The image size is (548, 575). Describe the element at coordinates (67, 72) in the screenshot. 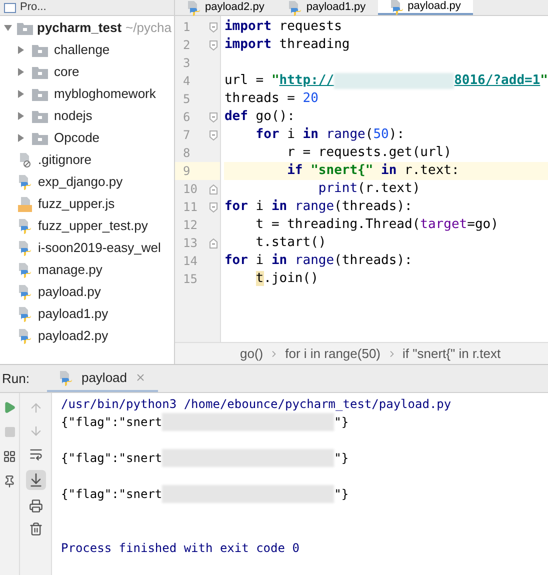

I see `tree-item: core` at that location.